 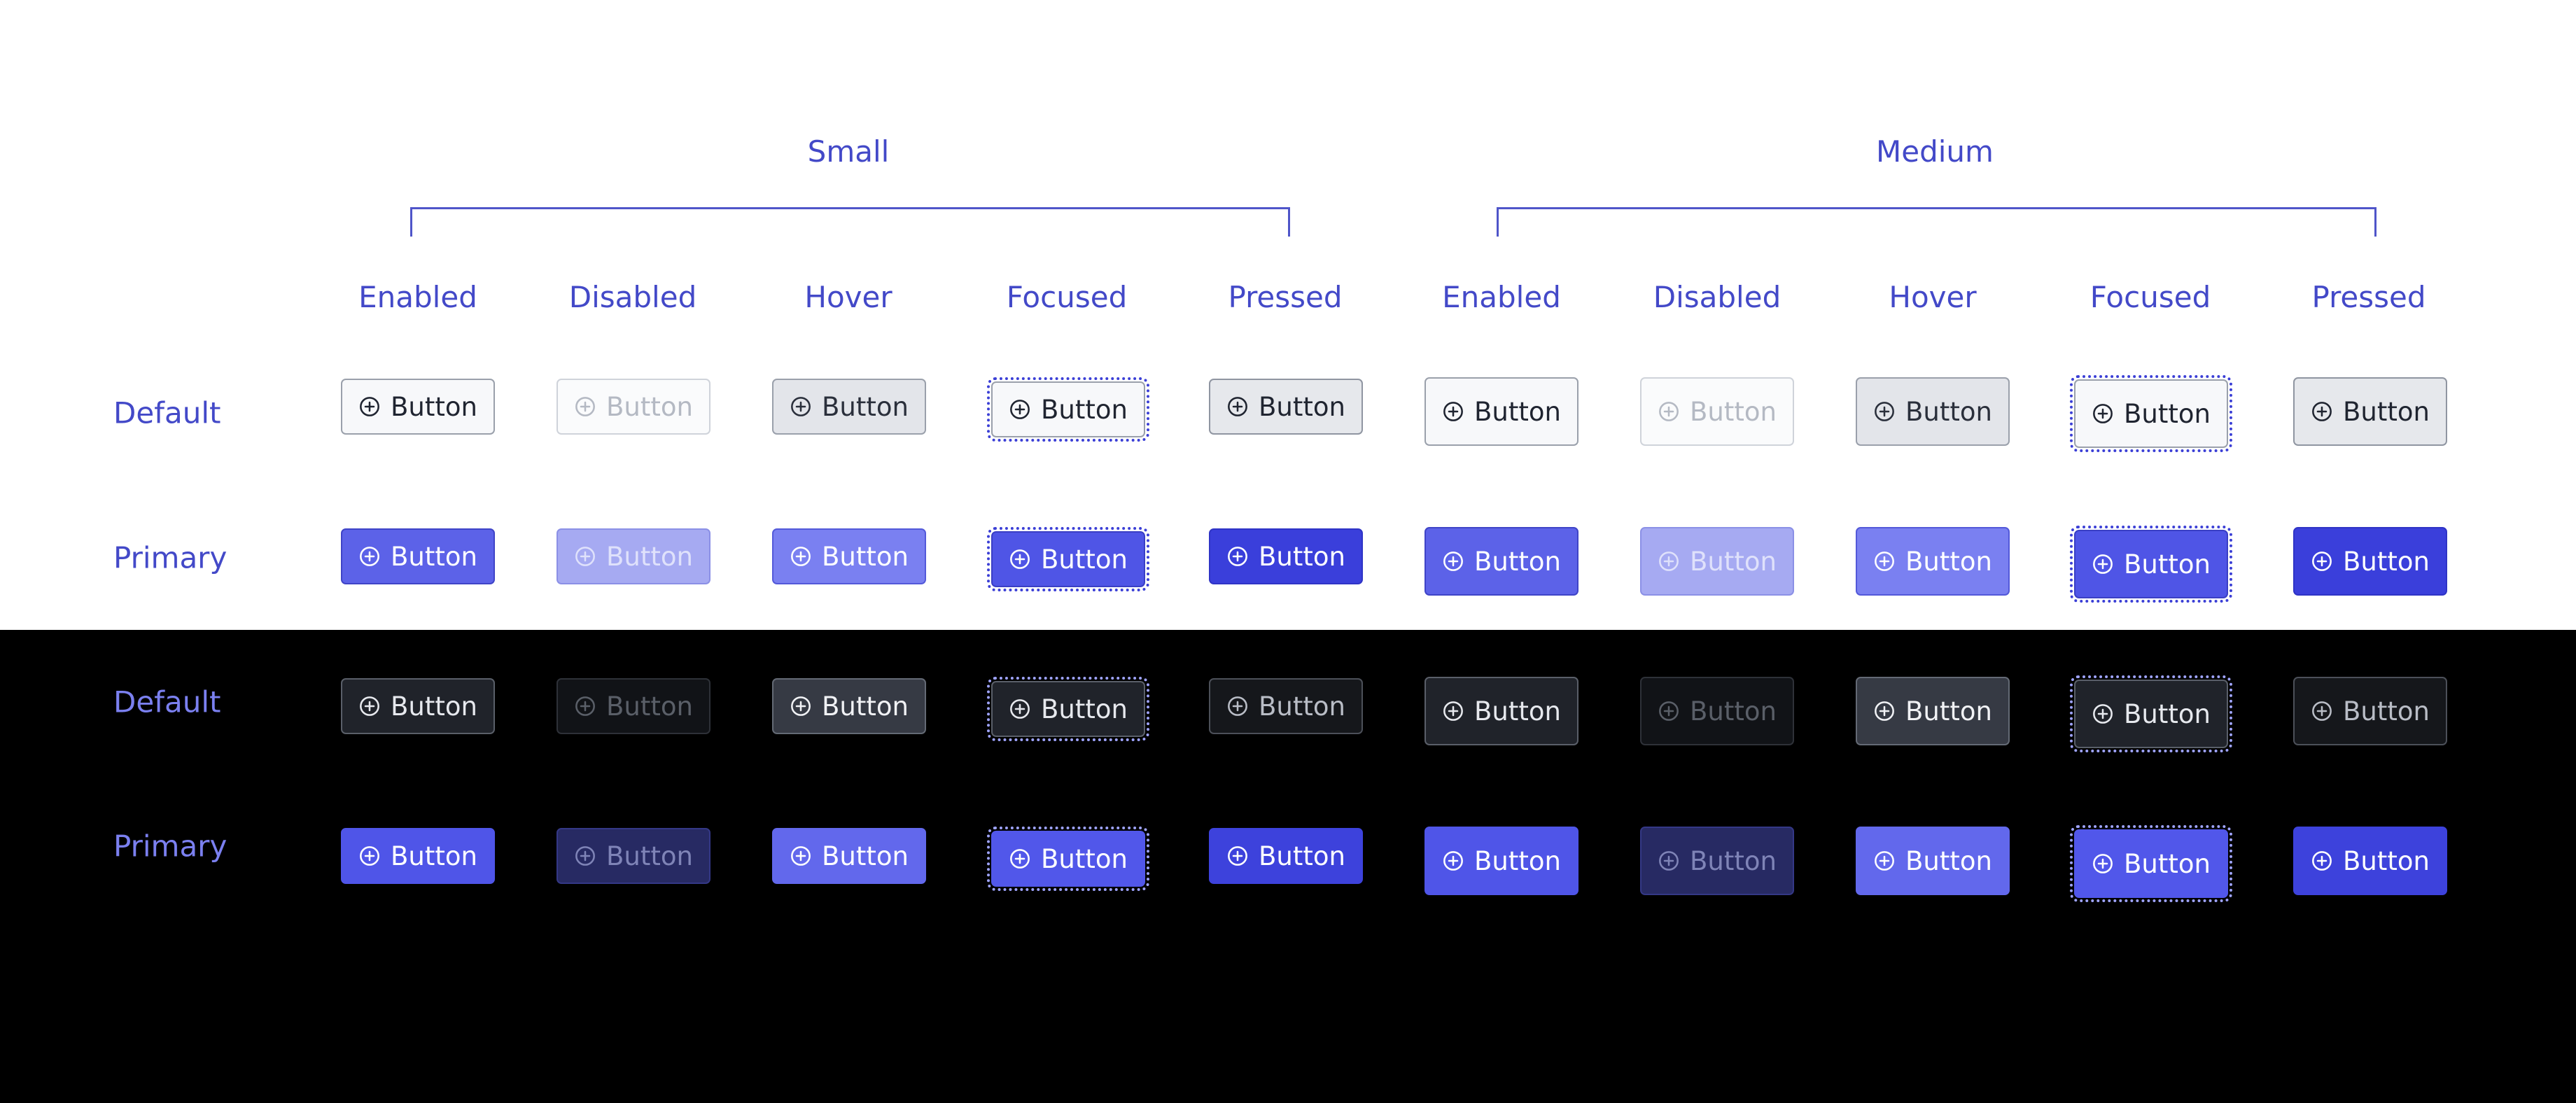 I want to click on button-light-primary-small-hover: Button, so click(x=849, y=556).